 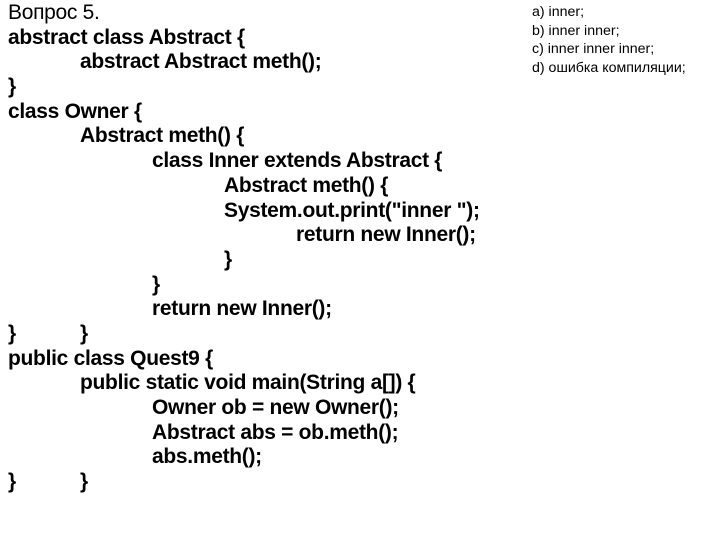 What do you see at coordinates (593, 49) in the screenshot?
I see `answer-option-c: c) inner inner inner;` at bounding box center [593, 49].